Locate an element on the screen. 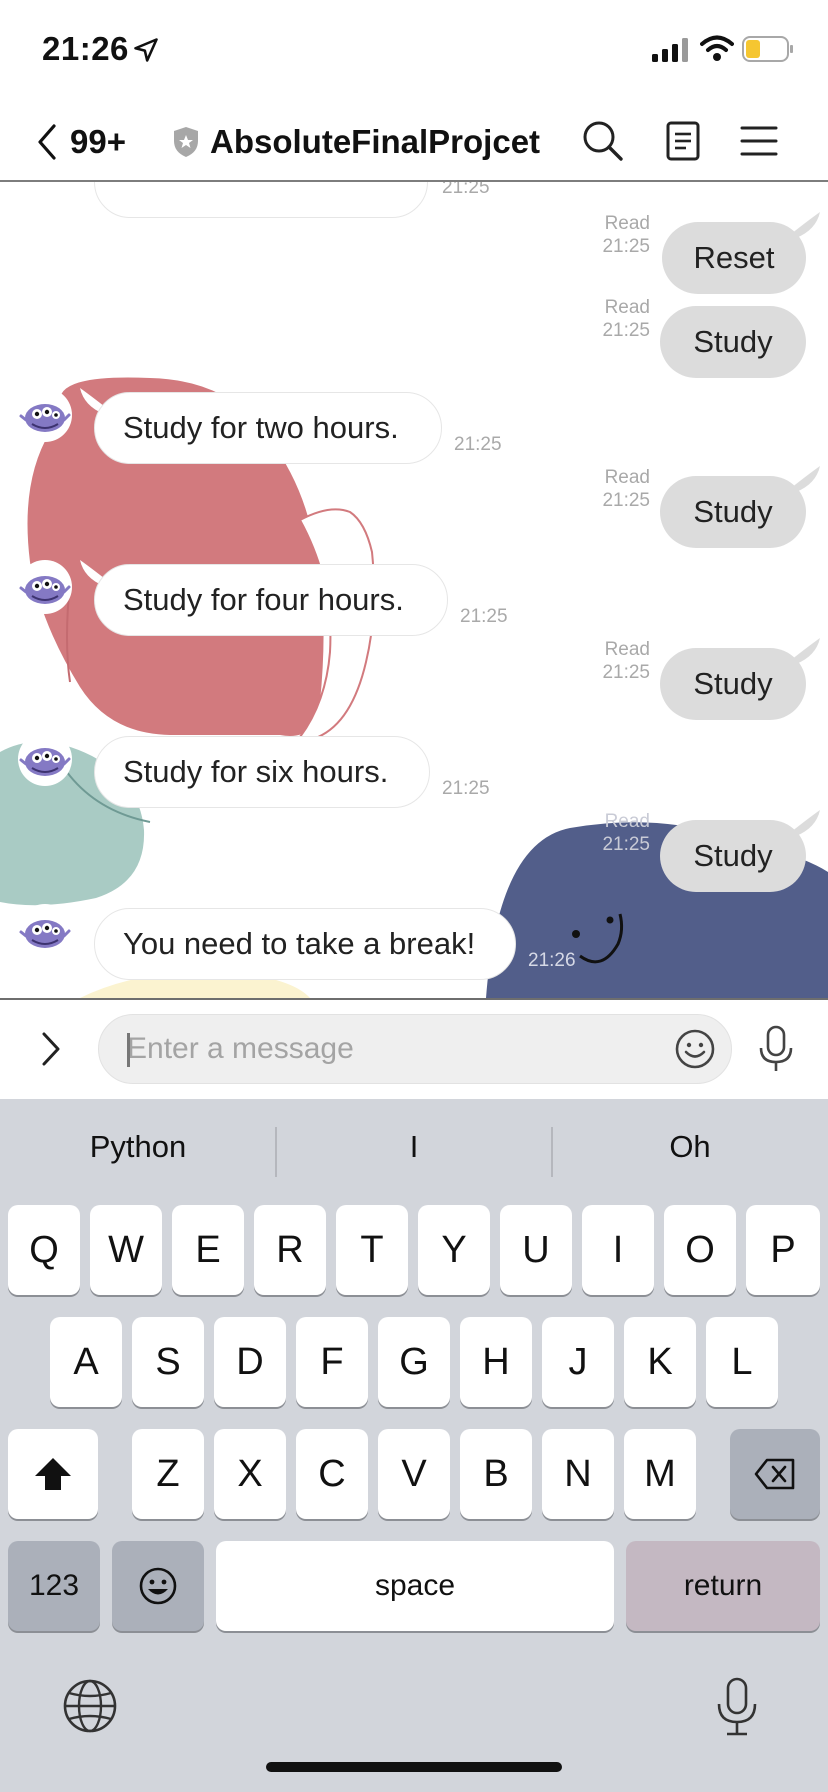 The width and height of the screenshot is (828, 1792). space-key: space is located at coordinates (415, 1586).